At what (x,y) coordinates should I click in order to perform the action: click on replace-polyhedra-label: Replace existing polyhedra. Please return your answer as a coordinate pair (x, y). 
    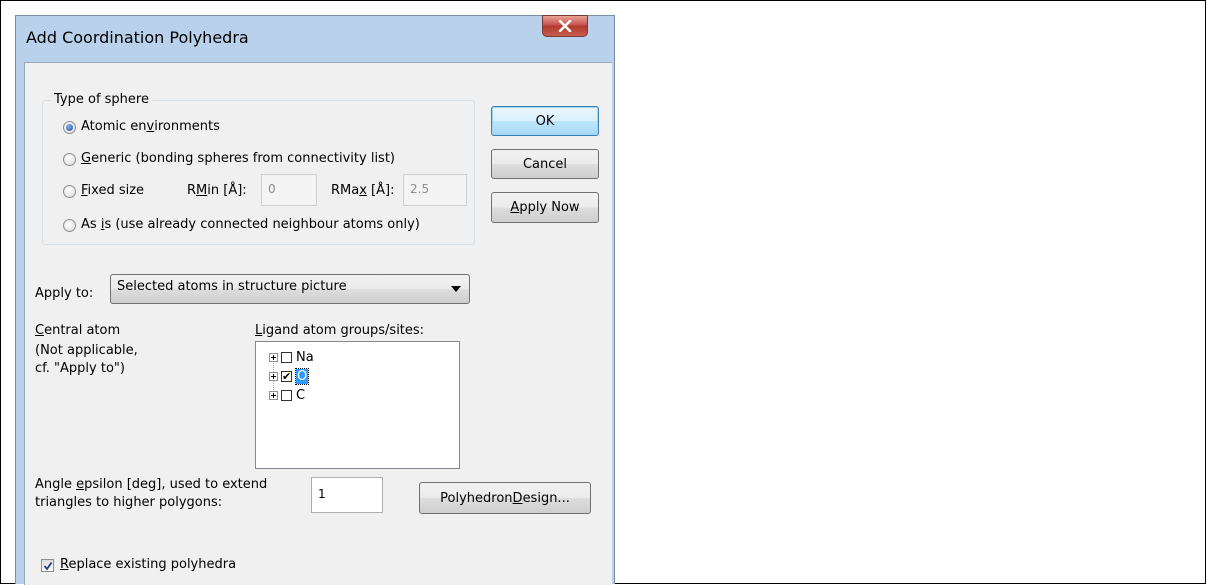
    Looking at the image, I should click on (148, 564).